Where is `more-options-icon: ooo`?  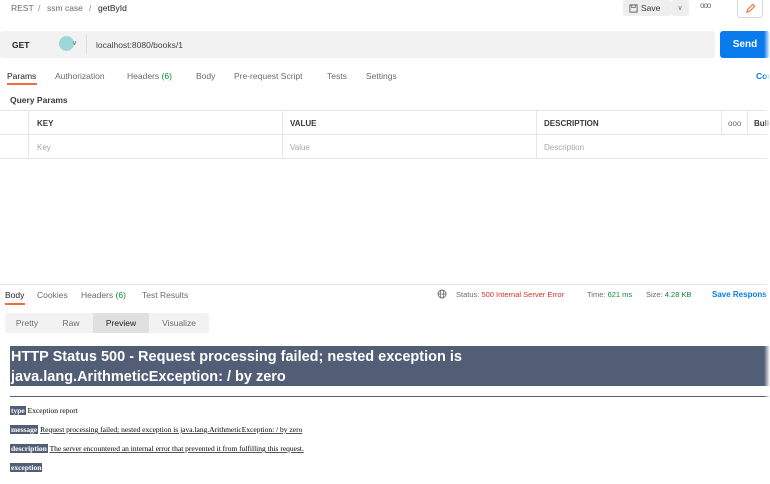
more-options-icon: ooo is located at coordinates (734, 123).